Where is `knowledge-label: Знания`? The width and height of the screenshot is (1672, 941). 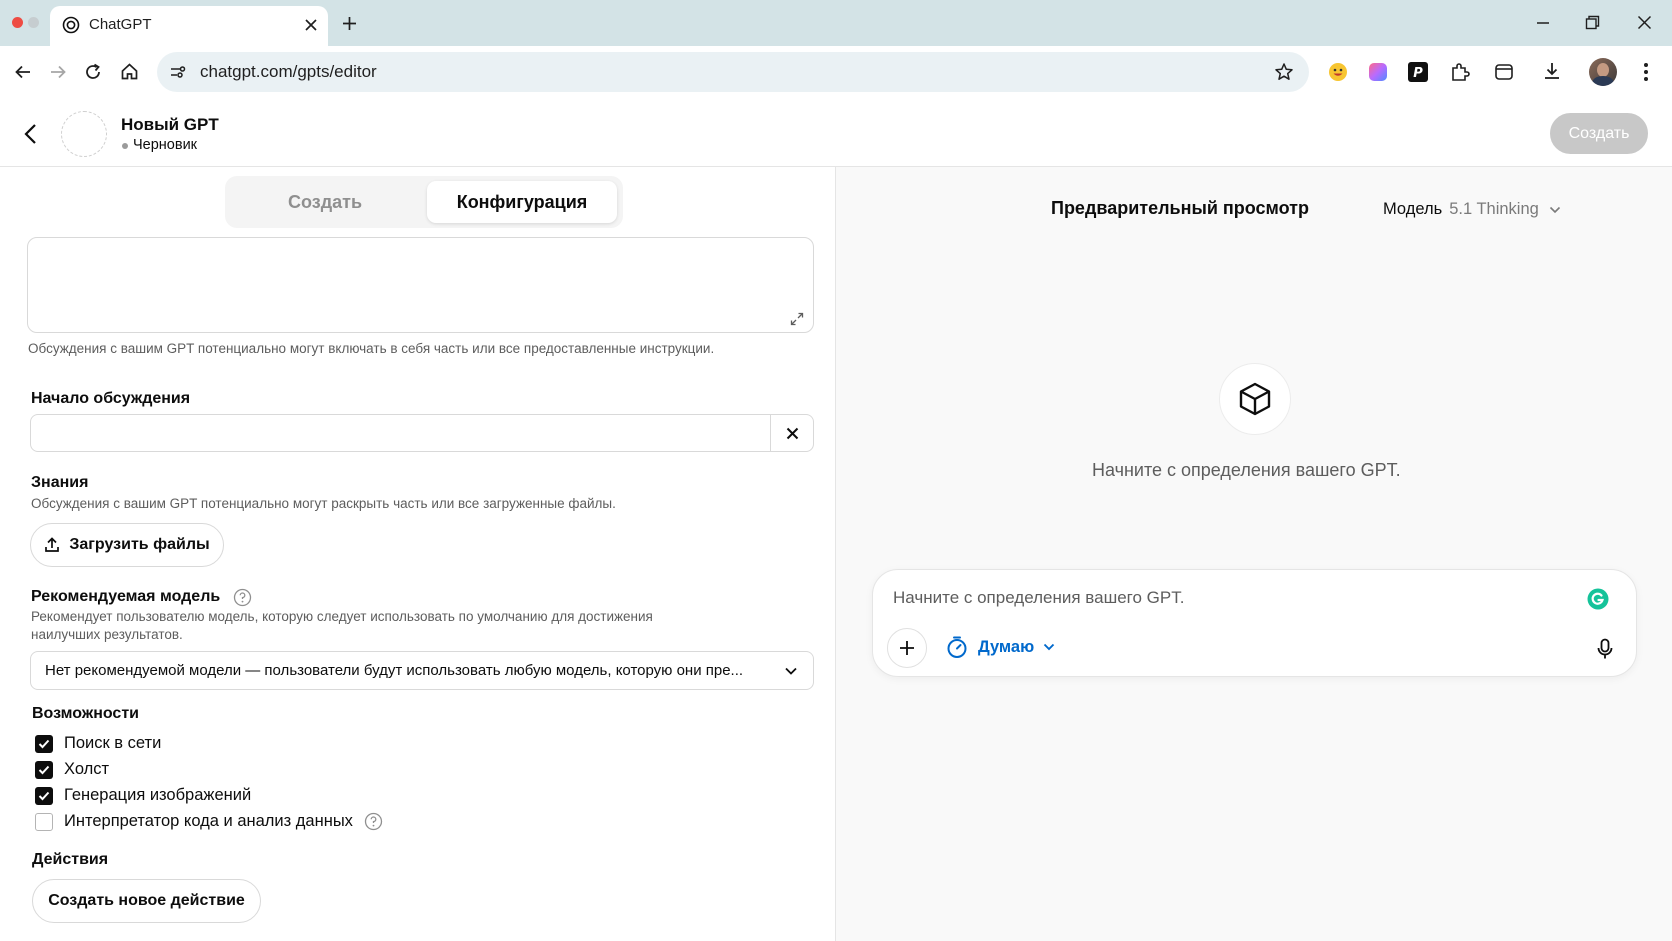
knowledge-label: Знания is located at coordinates (60, 482).